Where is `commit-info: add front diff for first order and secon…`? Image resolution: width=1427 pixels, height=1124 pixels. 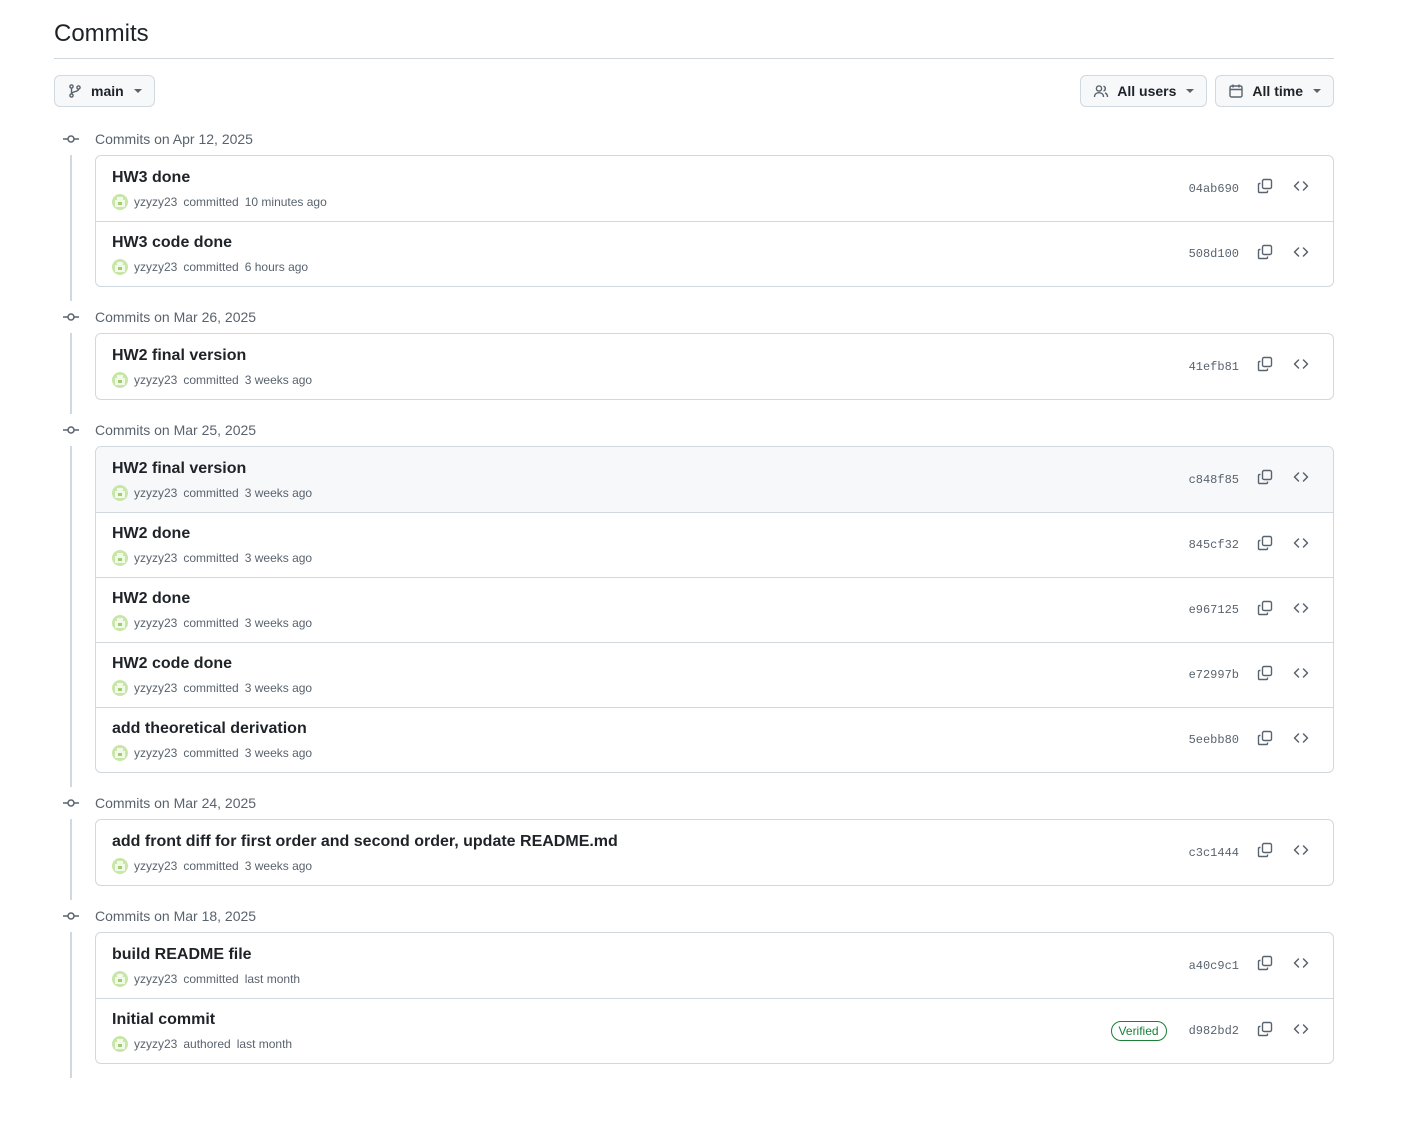
commit-info: add front diff for first order and secon… is located at coordinates (650, 853).